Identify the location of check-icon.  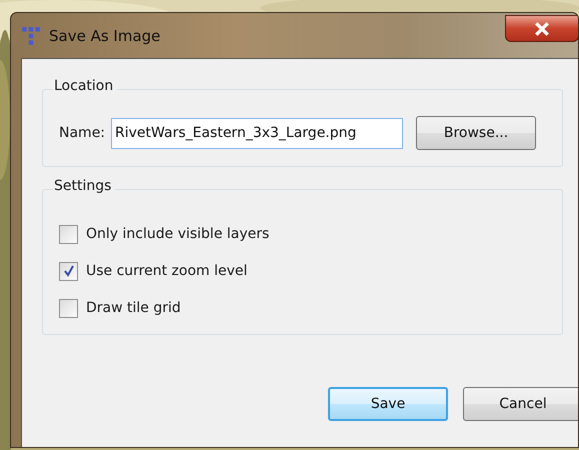
(68, 271).